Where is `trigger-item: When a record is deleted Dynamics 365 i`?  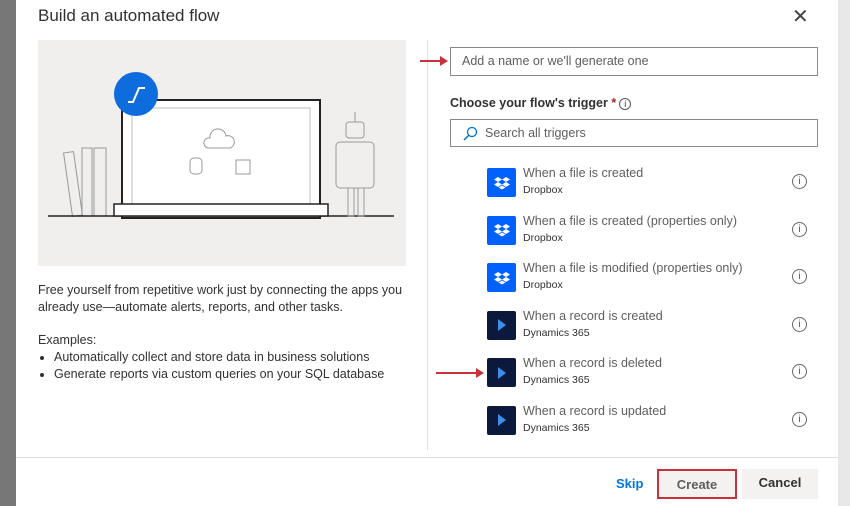 trigger-item: When a record is deleted Dynamics 365 i is located at coordinates (656, 376).